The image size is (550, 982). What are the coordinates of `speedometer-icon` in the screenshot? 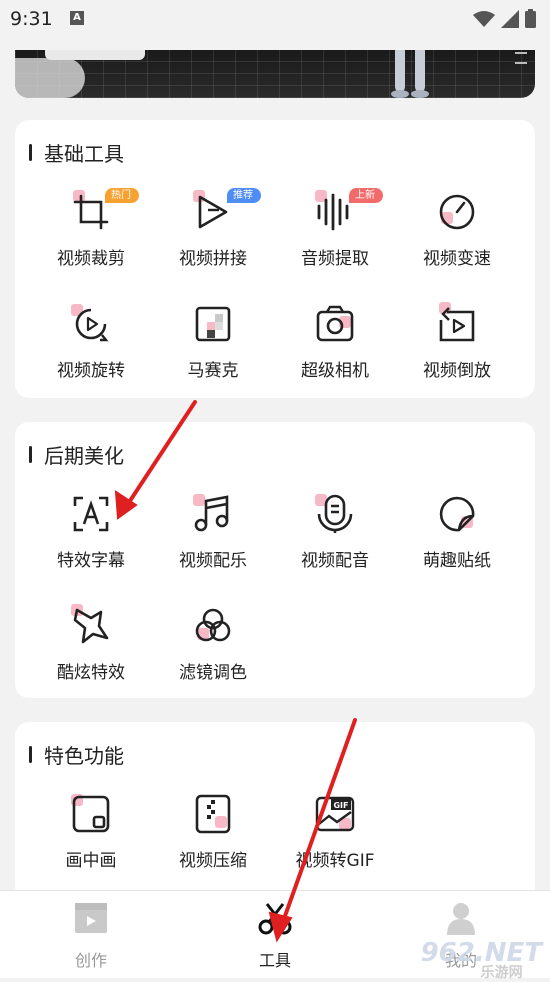 It's located at (457, 212).